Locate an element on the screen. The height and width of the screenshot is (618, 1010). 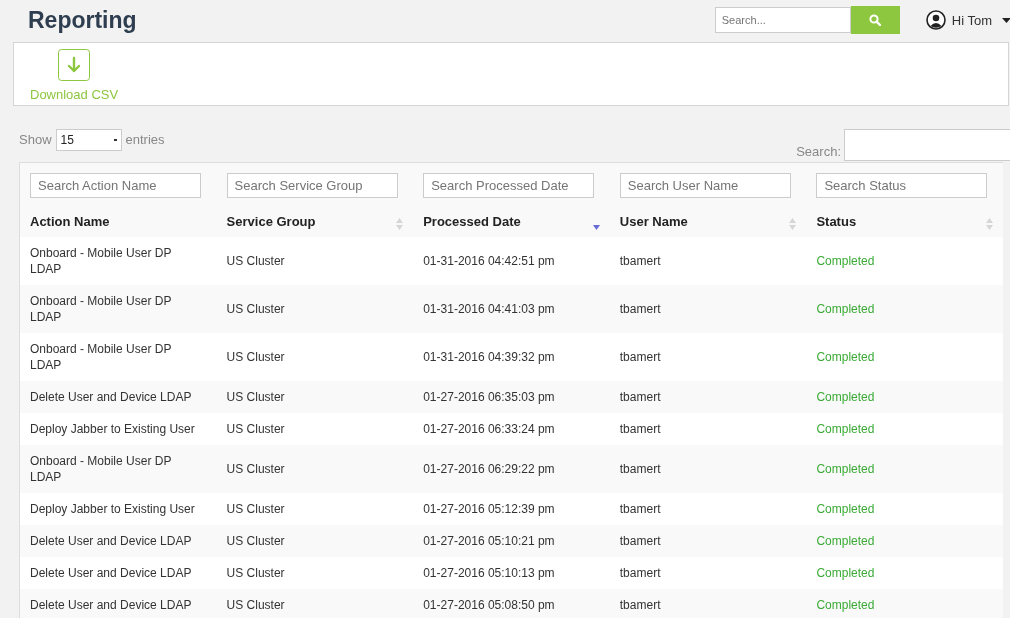
search-icon is located at coordinates (875, 19).